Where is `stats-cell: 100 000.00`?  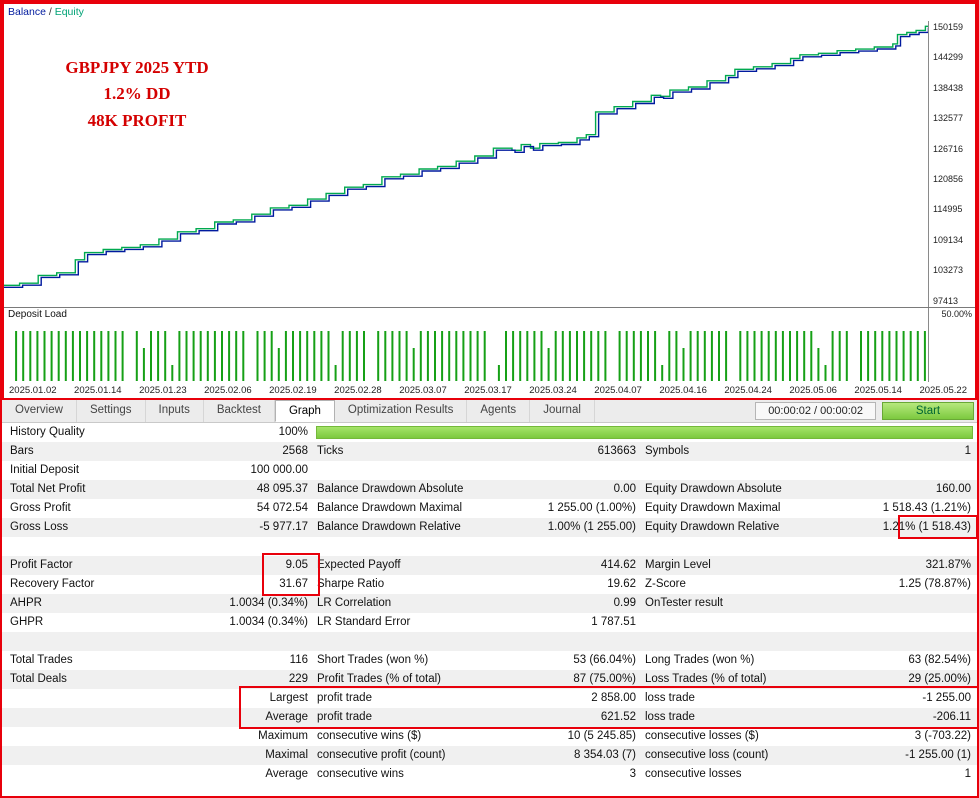 stats-cell: 100 000.00 is located at coordinates (279, 470).